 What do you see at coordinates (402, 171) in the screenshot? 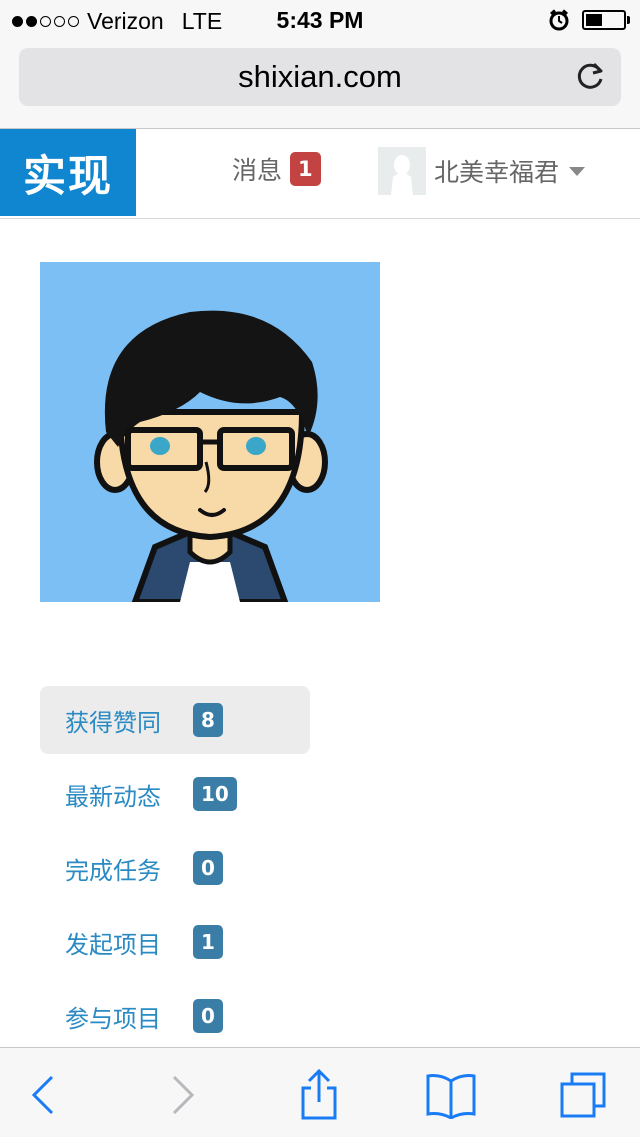
I see `user-avatar` at bounding box center [402, 171].